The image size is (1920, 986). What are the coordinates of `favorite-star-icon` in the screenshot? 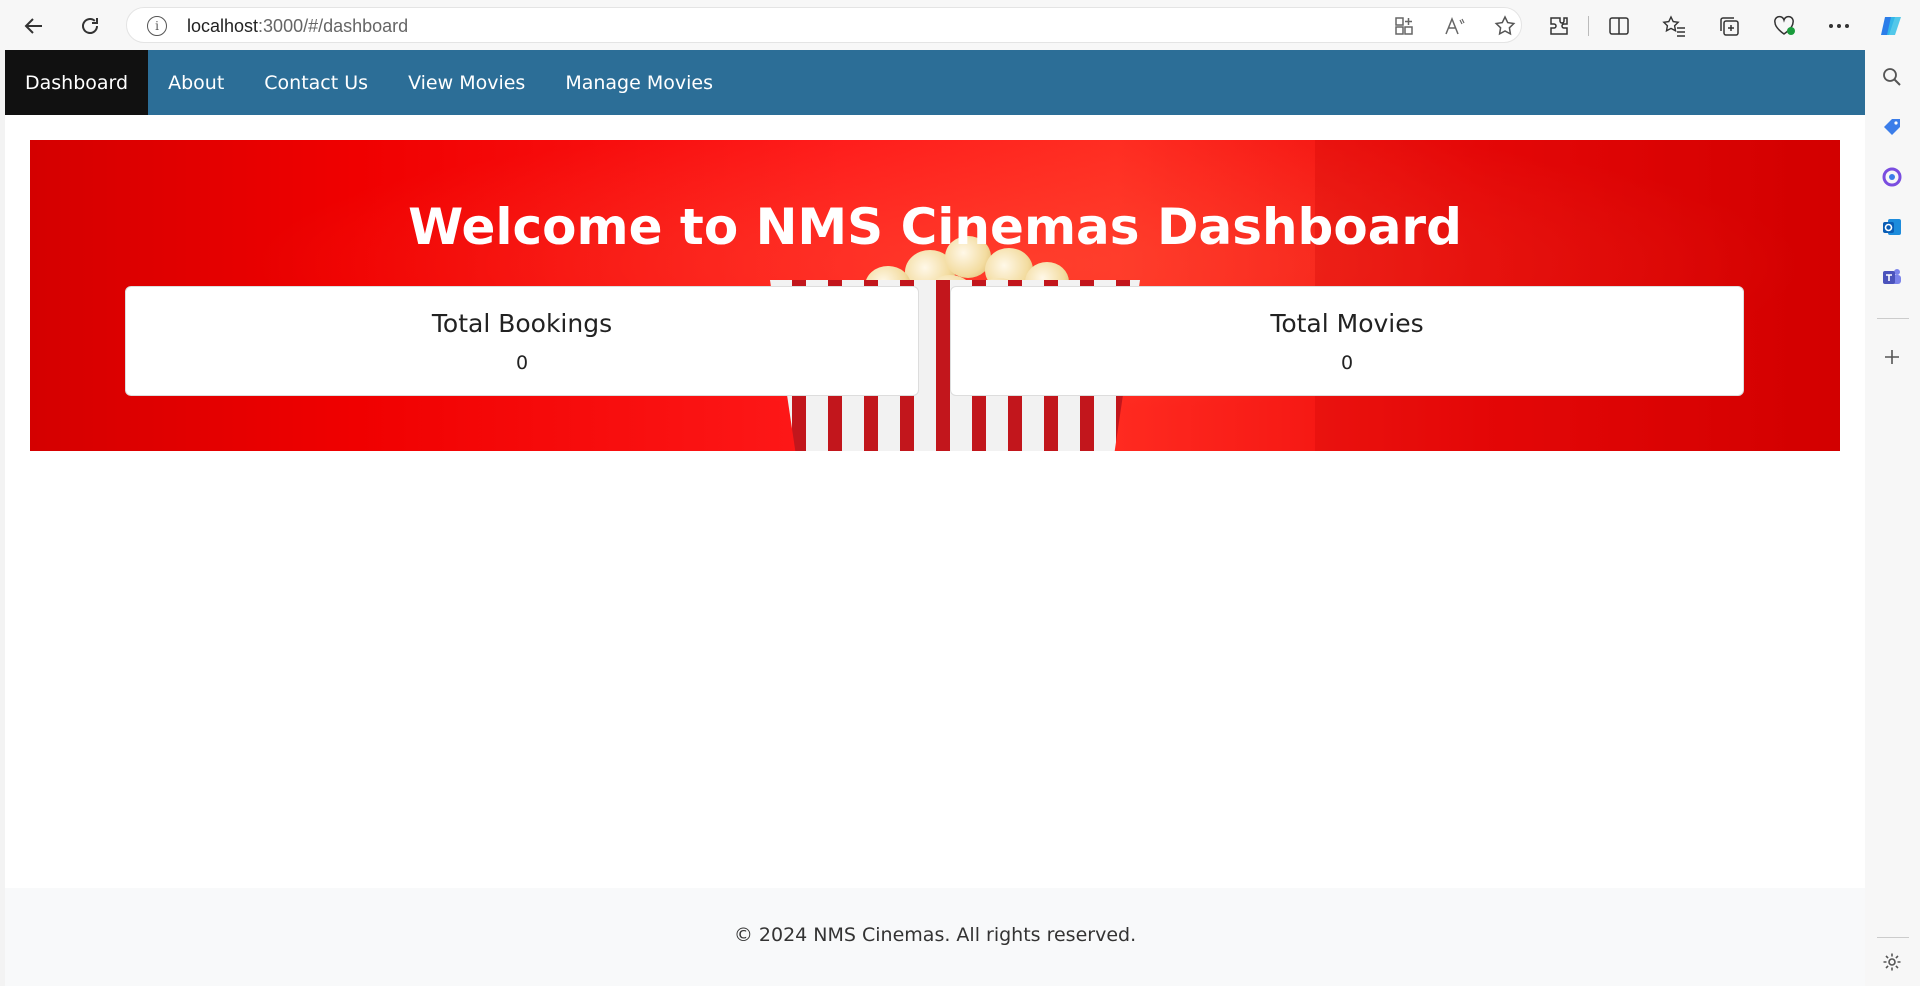 It's located at (1505, 26).